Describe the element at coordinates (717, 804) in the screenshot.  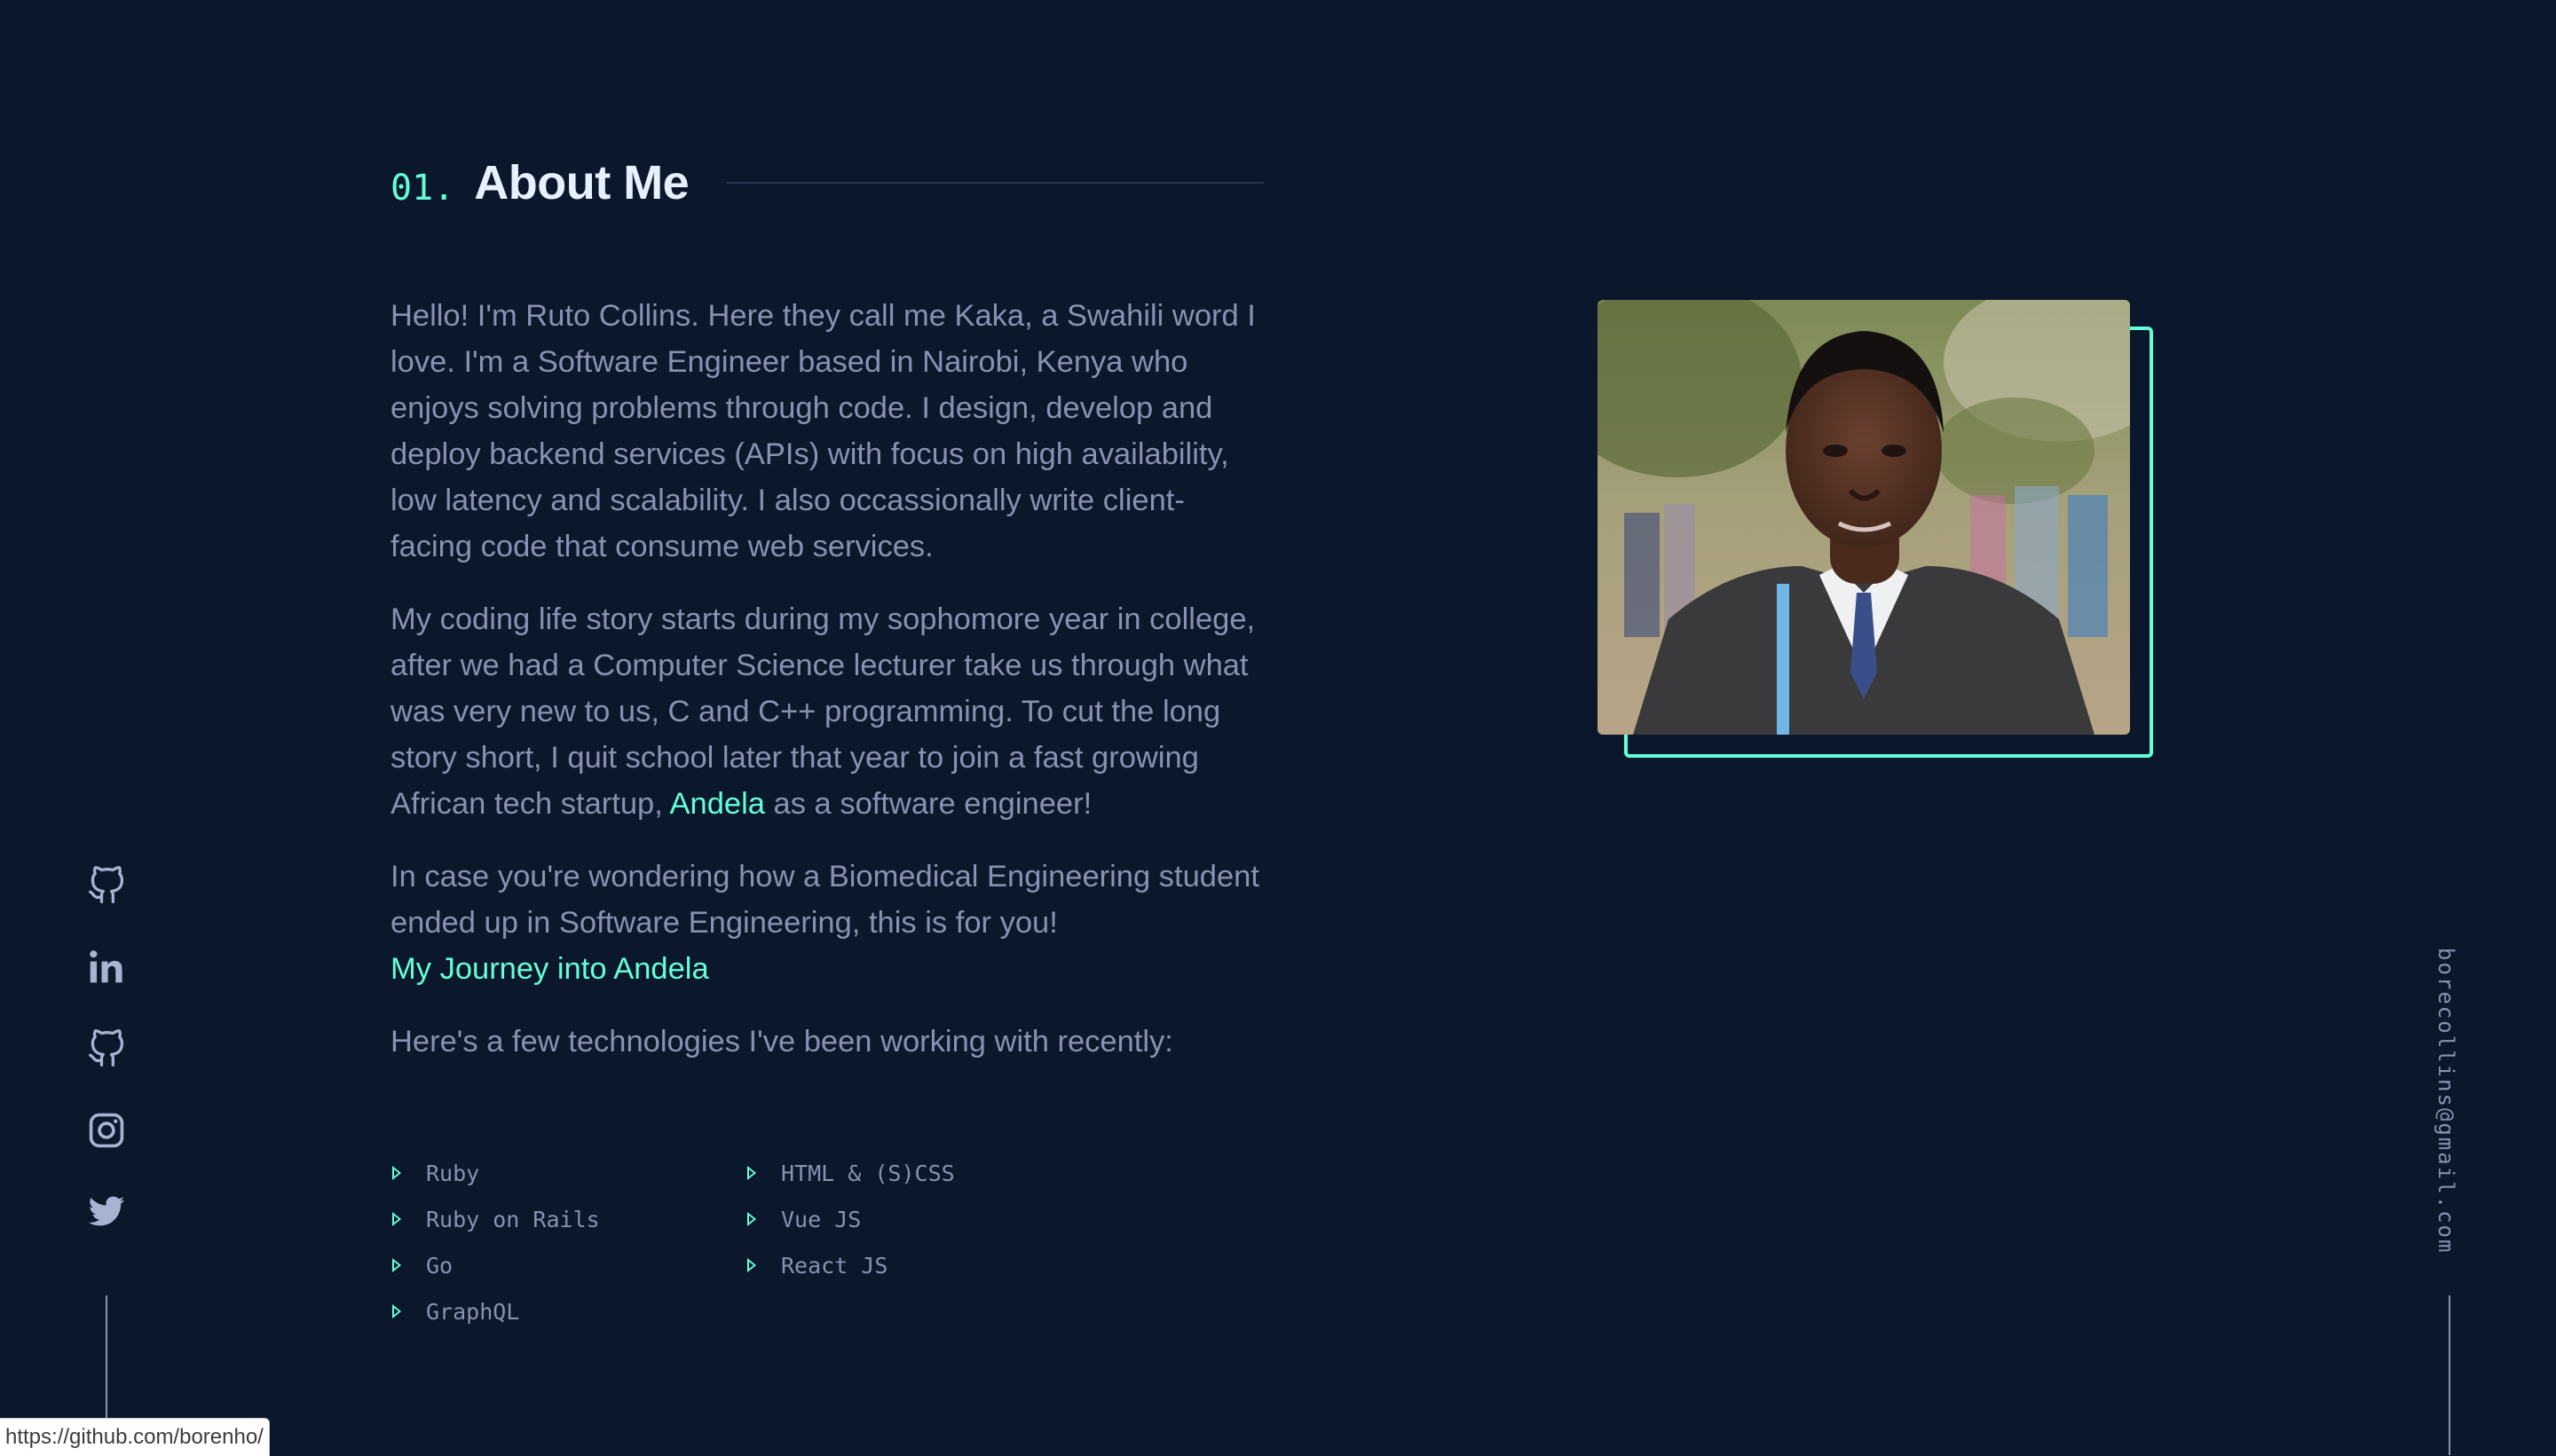
I see `andela-link: Andela` at that location.